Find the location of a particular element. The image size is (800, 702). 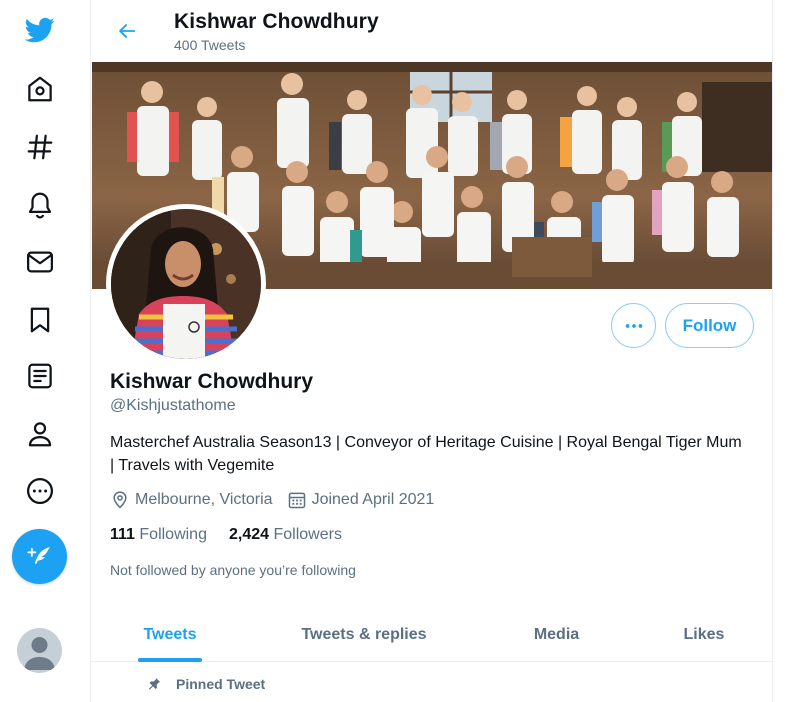

profile-location: Melbourne, Victoria is located at coordinates (191, 500).